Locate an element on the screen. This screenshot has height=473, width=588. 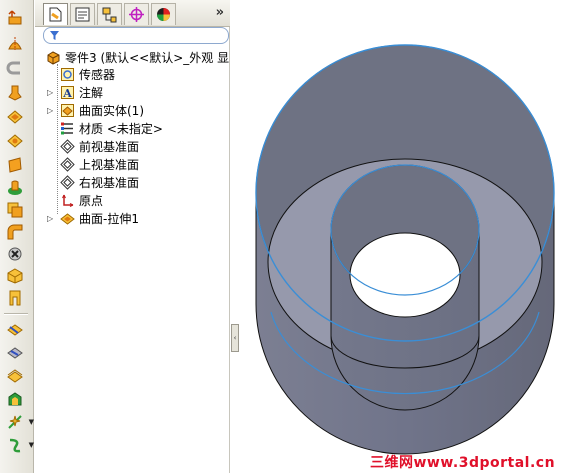
tree-item-part: 零件3 (默认<<默认>_外观 显 is located at coordinates (137, 57).